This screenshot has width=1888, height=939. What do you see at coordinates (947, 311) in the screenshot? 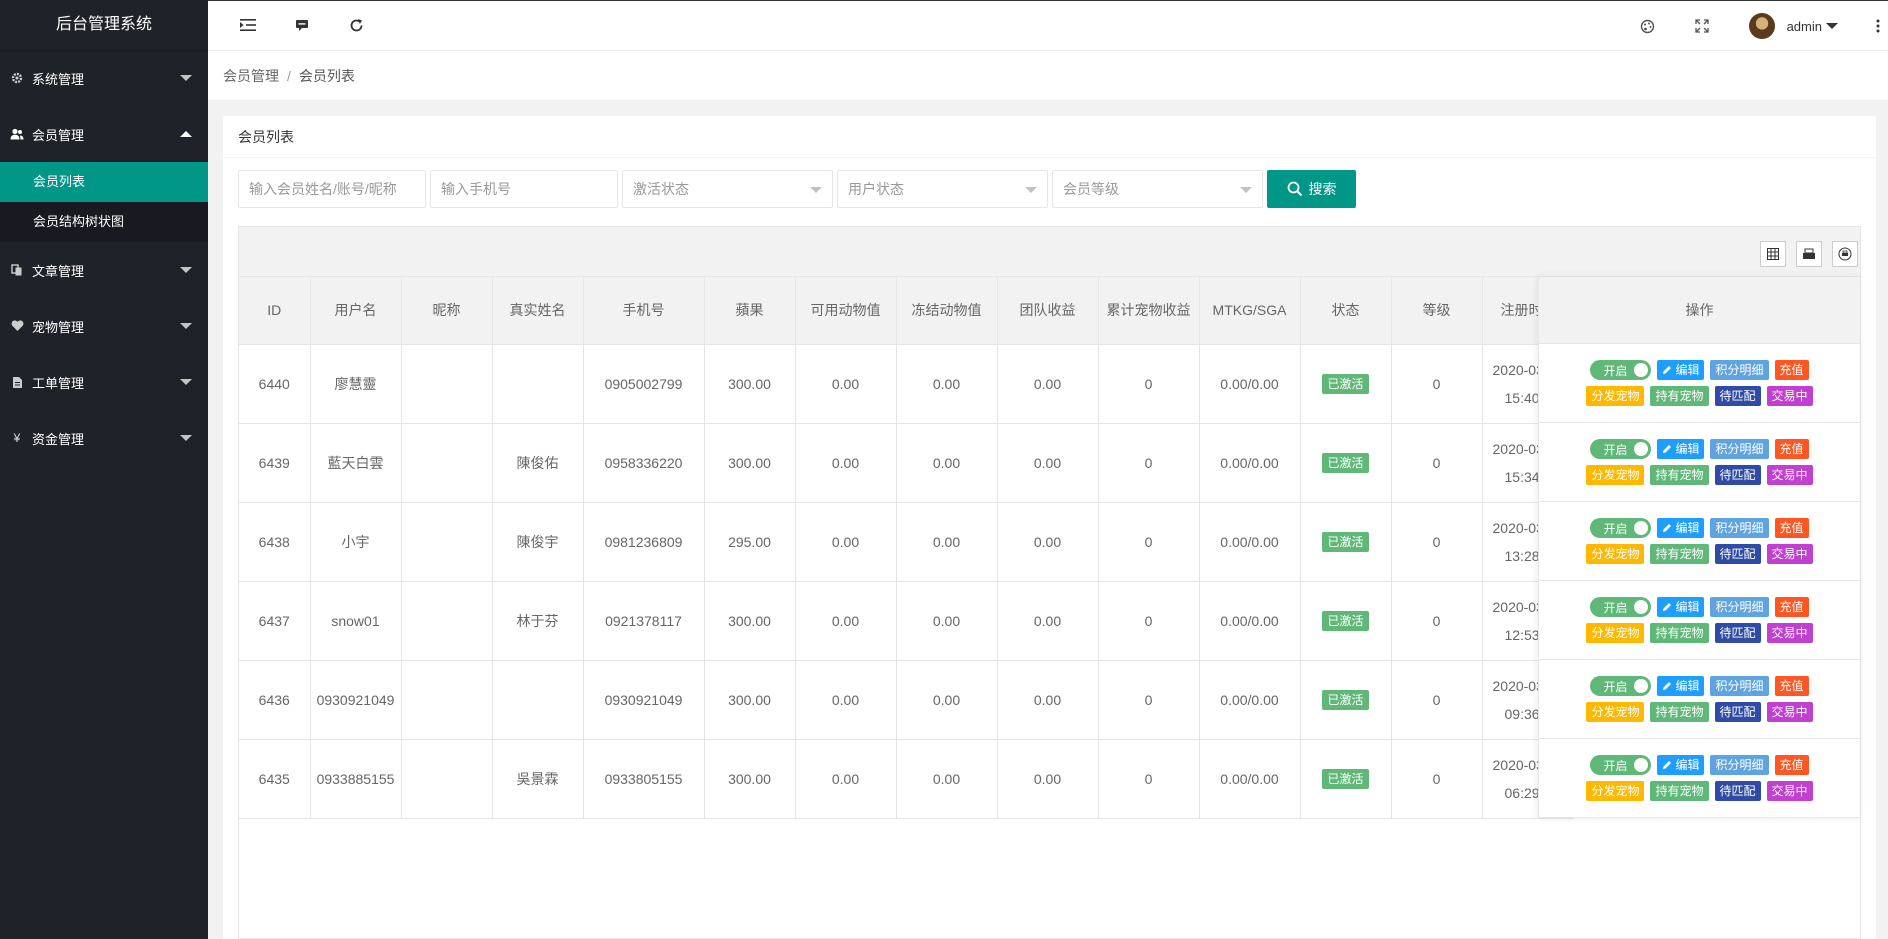
I see `column-header: 冻结动物值` at bounding box center [947, 311].